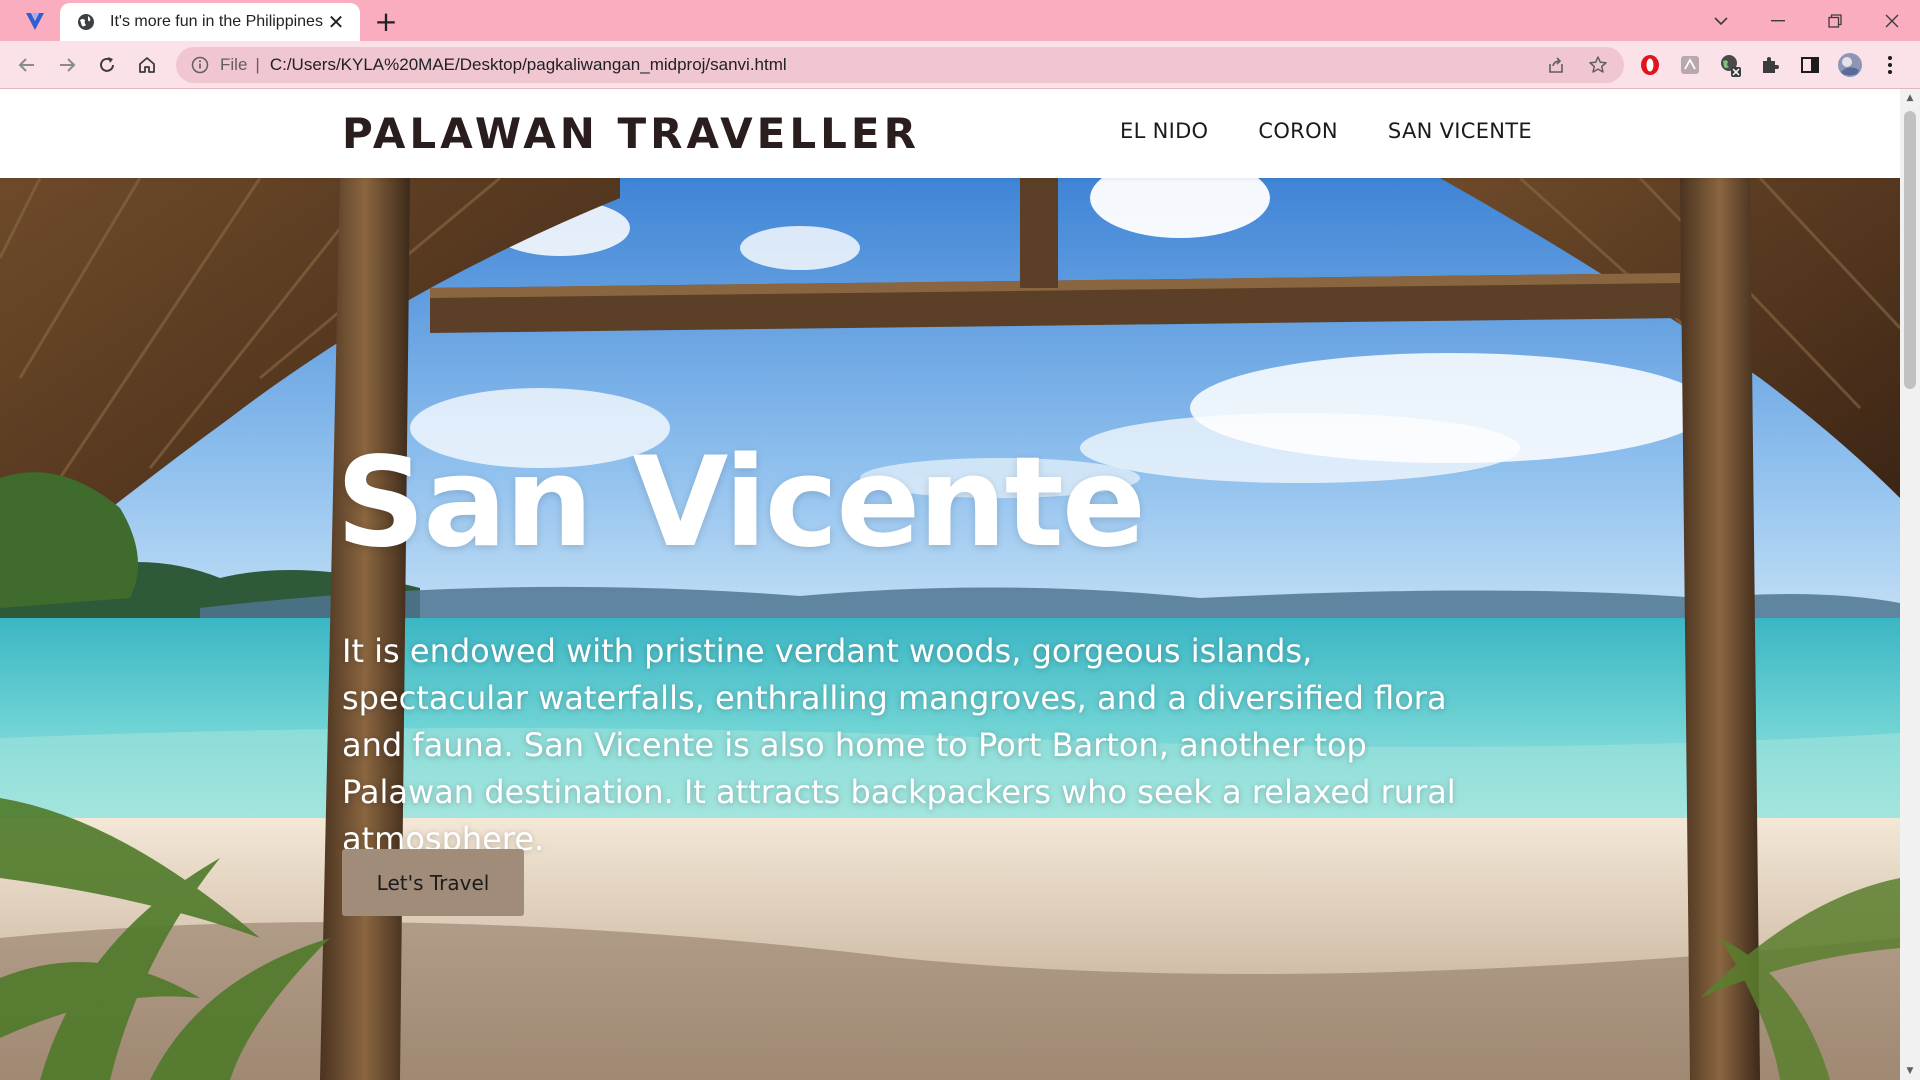 The width and height of the screenshot is (1920, 1080). Describe the element at coordinates (1730, 65) in the screenshot. I see `extension-globe-icon` at that location.